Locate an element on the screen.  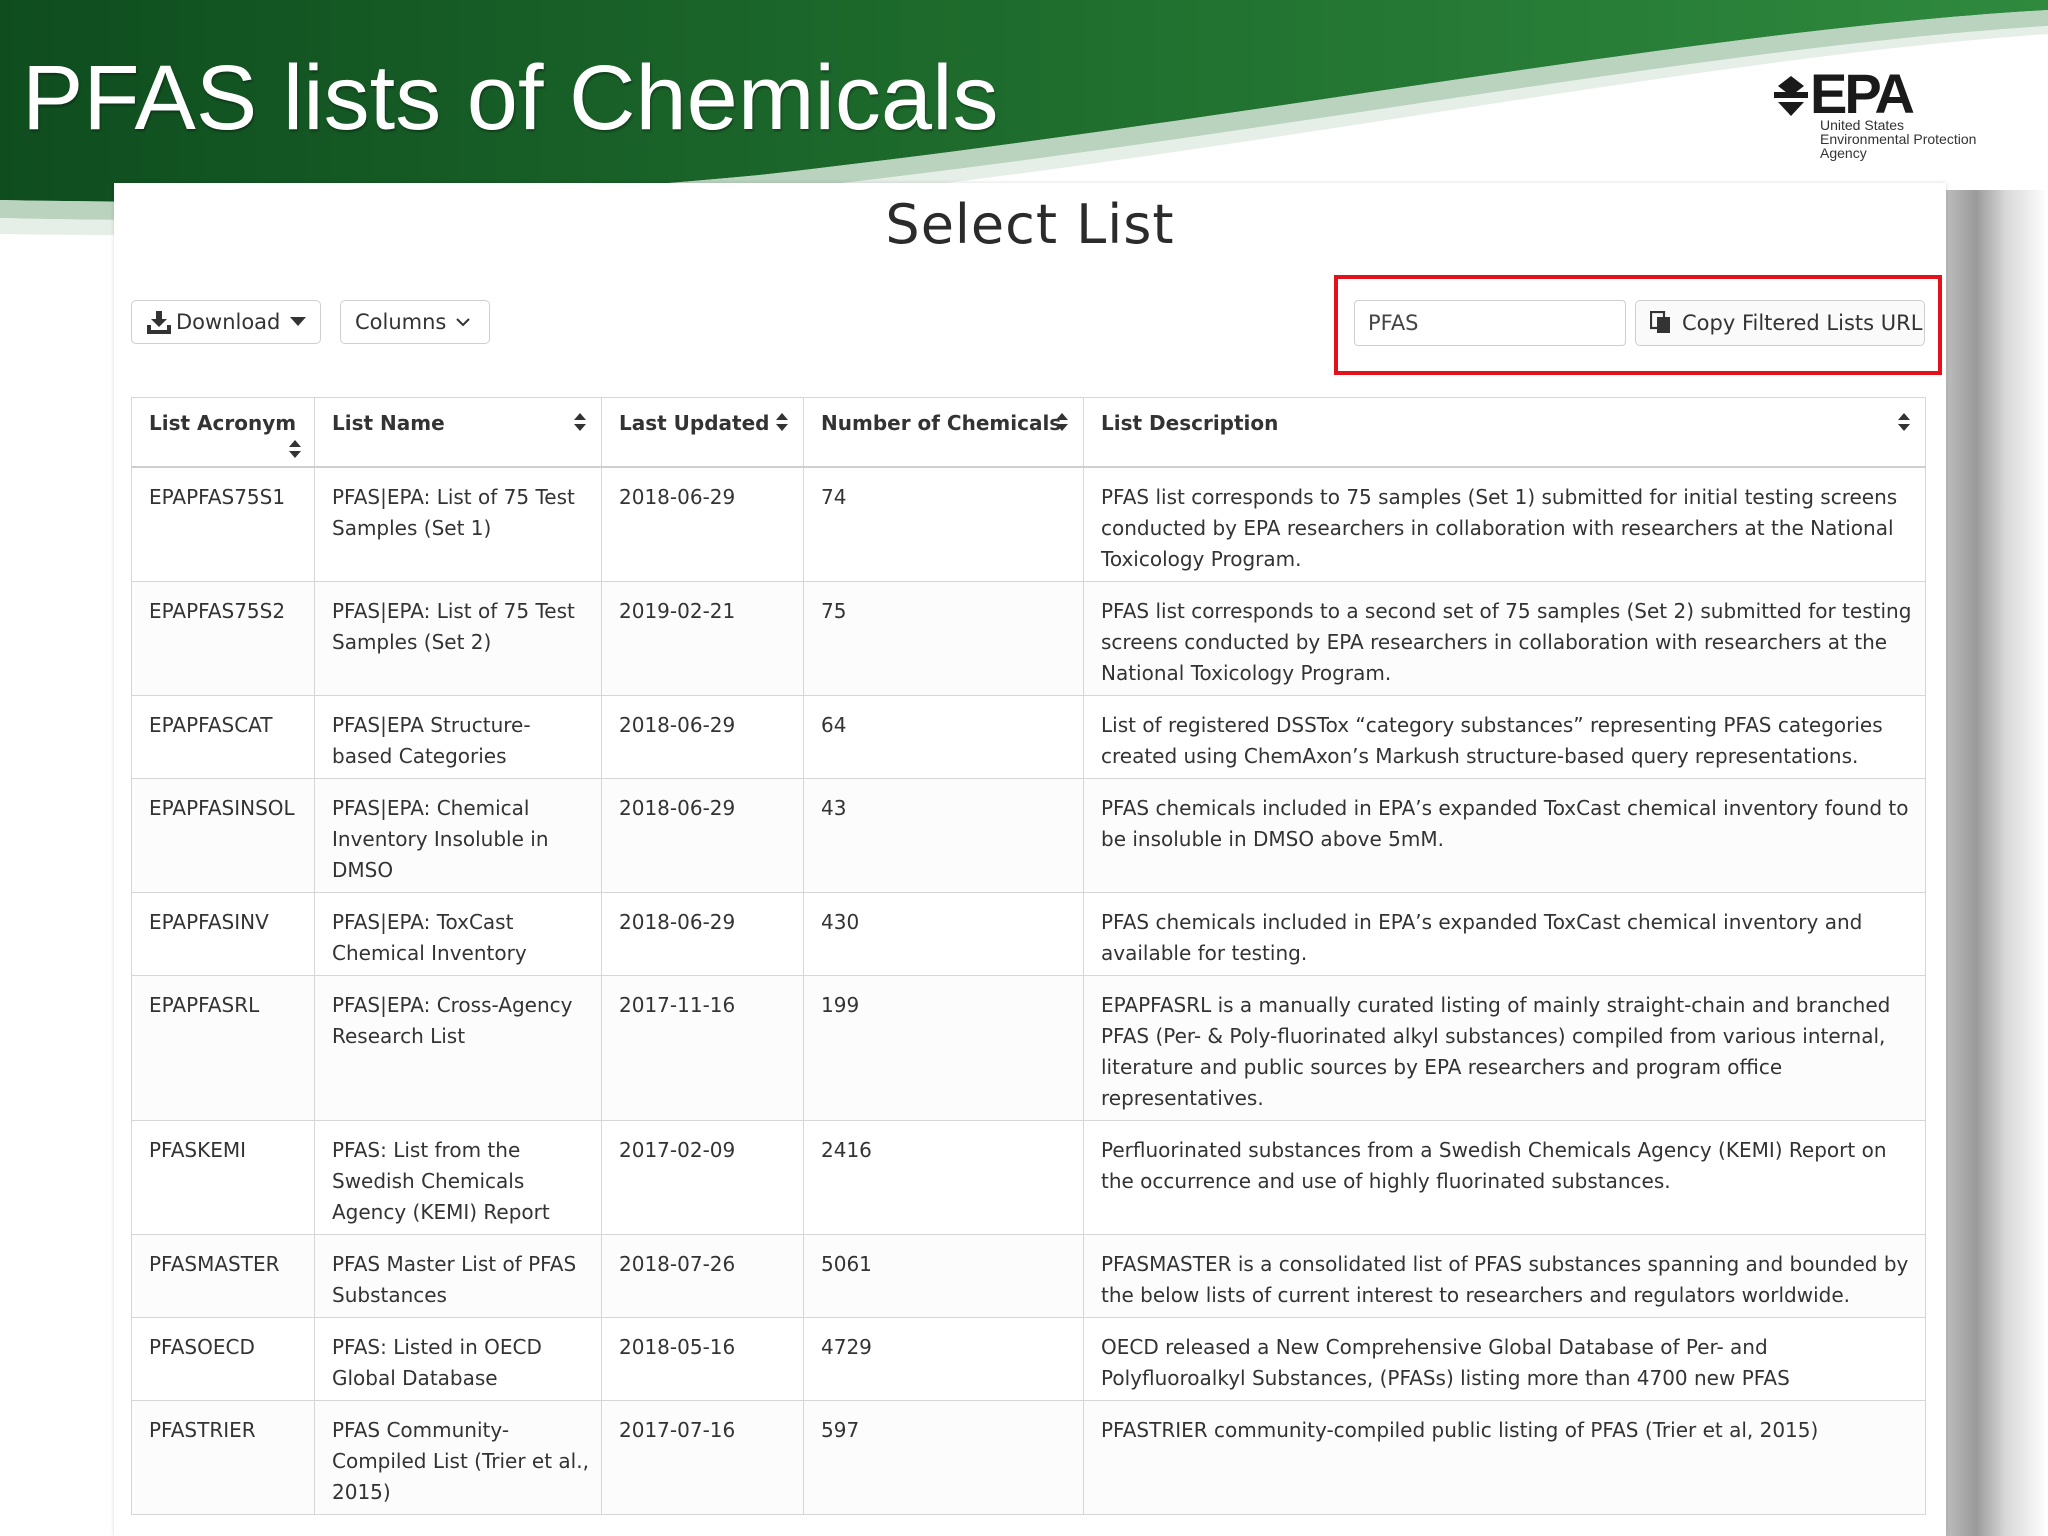
list-acronym-link: EPAPFASCAT is located at coordinates (223, 737).